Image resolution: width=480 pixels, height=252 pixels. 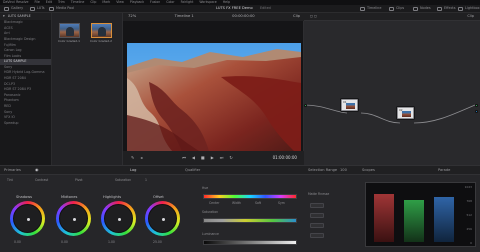 I want to click on matte-finesse-label: Matte Finesse, so click(x=319, y=194).